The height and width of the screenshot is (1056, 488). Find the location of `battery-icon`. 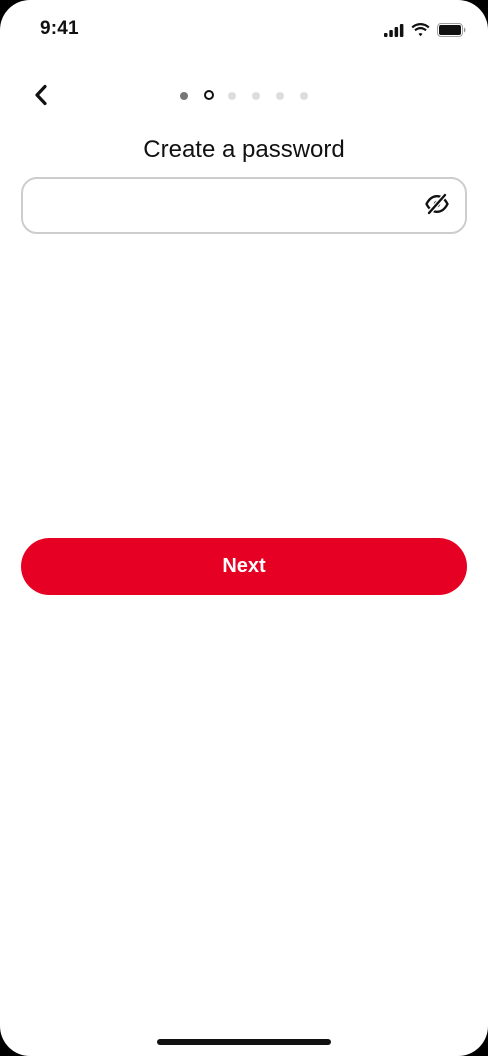

battery-icon is located at coordinates (451, 30).